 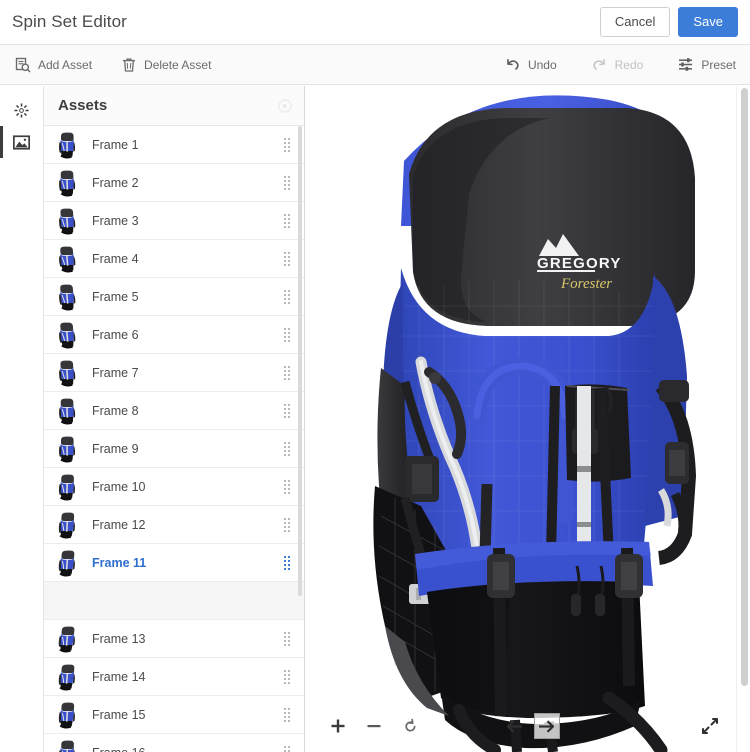 I want to click on asset-row: Frame 13, so click(x=174, y=639).